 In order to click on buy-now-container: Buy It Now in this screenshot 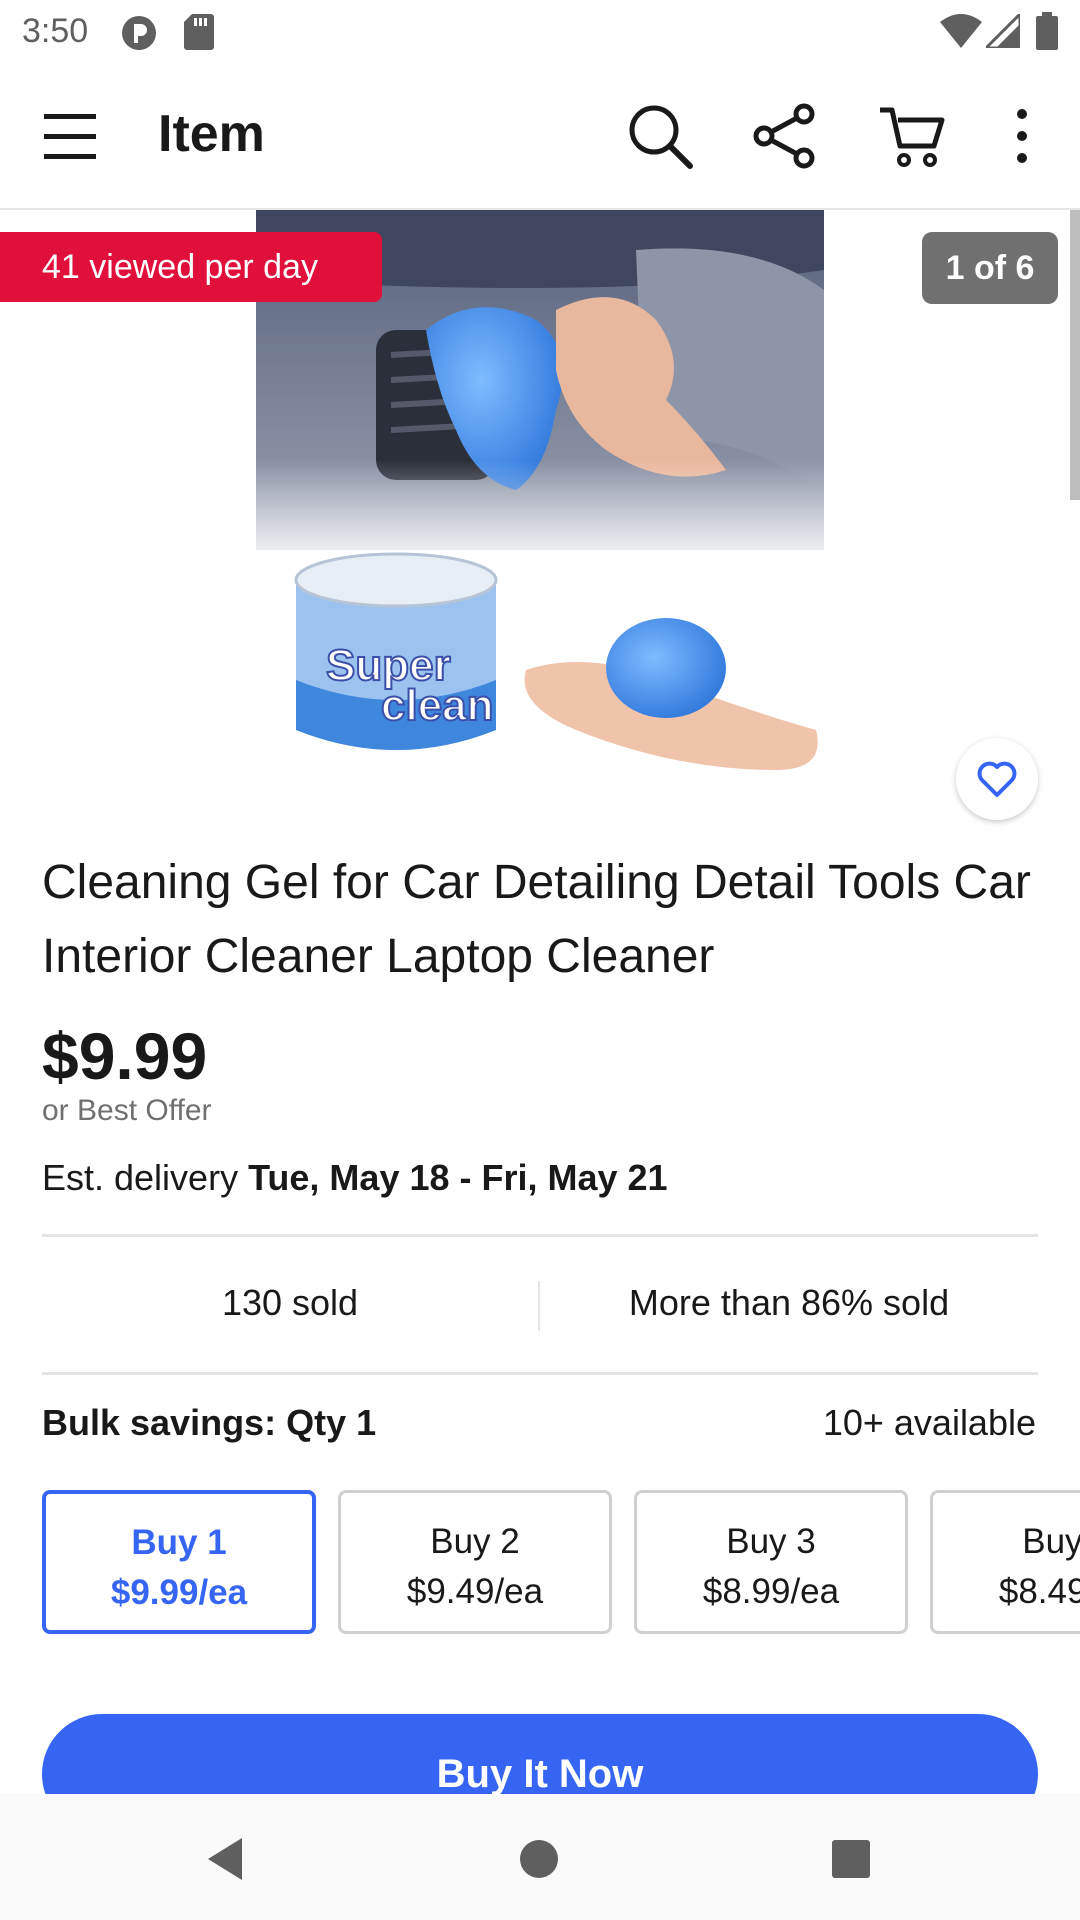, I will do `click(540, 1754)`.